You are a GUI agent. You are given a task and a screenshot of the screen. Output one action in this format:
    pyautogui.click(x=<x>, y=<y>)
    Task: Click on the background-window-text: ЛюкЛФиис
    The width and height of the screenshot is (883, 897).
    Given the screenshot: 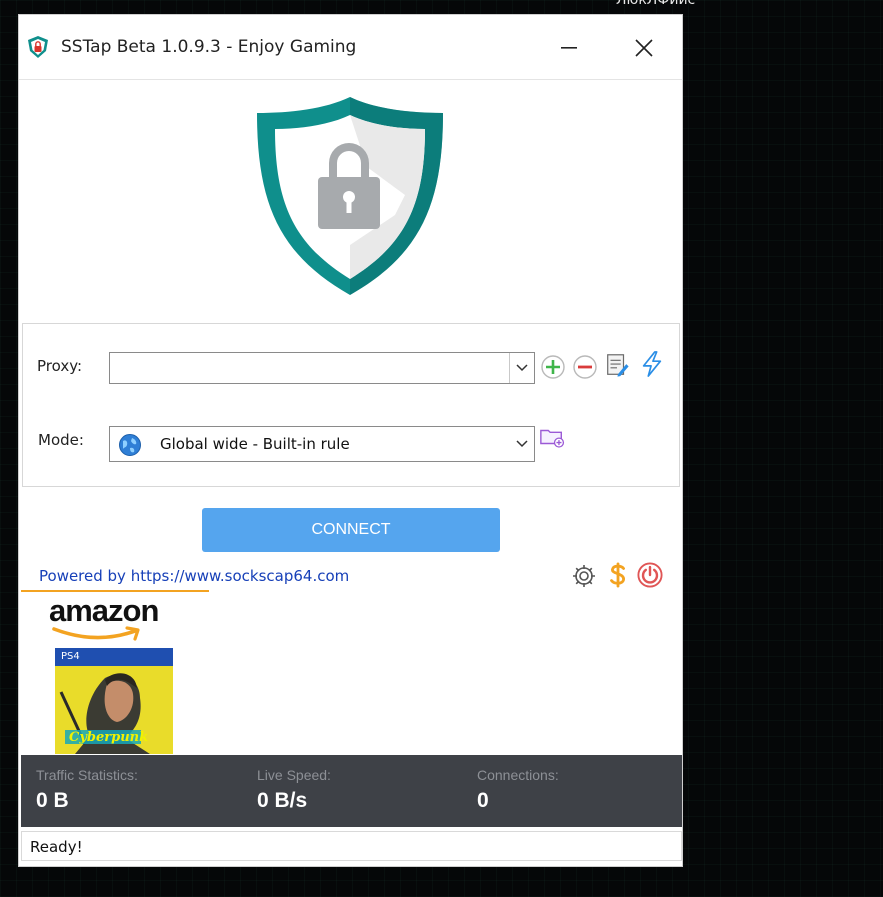 What is the action you would take?
    pyautogui.click(x=656, y=4)
    